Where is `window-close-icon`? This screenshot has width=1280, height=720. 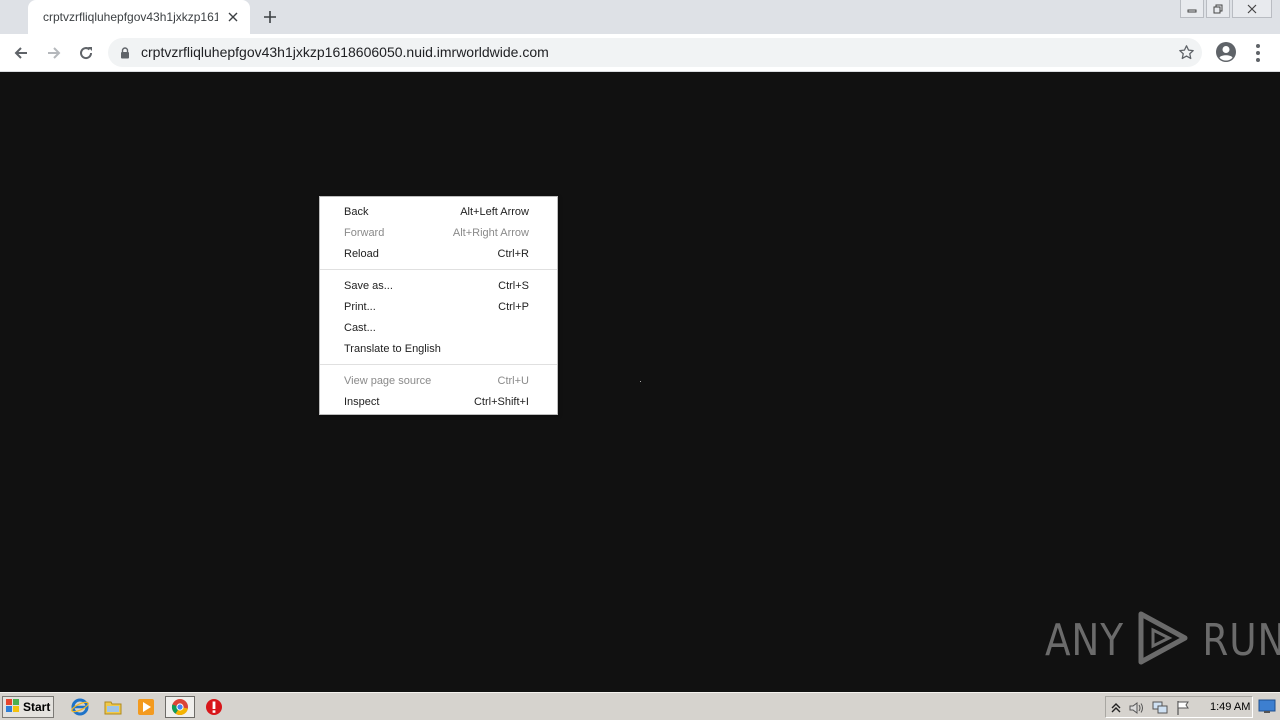 window-close-icon is located at coordinates (1252, 9).